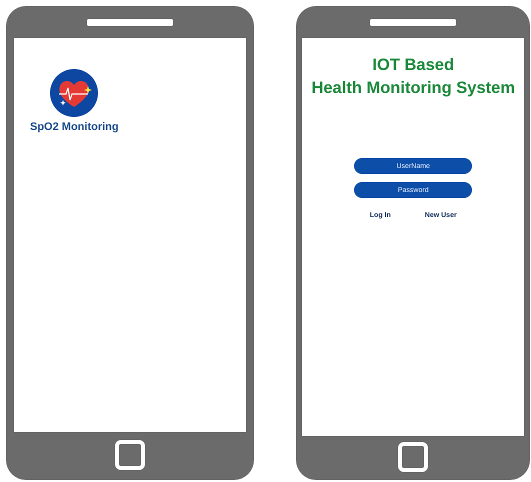 Image resolution: width=531 pixels, height=482 pixels. Describe the element at coordinates (413, 65) in the screenshot. I see `app-title: IOT Based` at that location.